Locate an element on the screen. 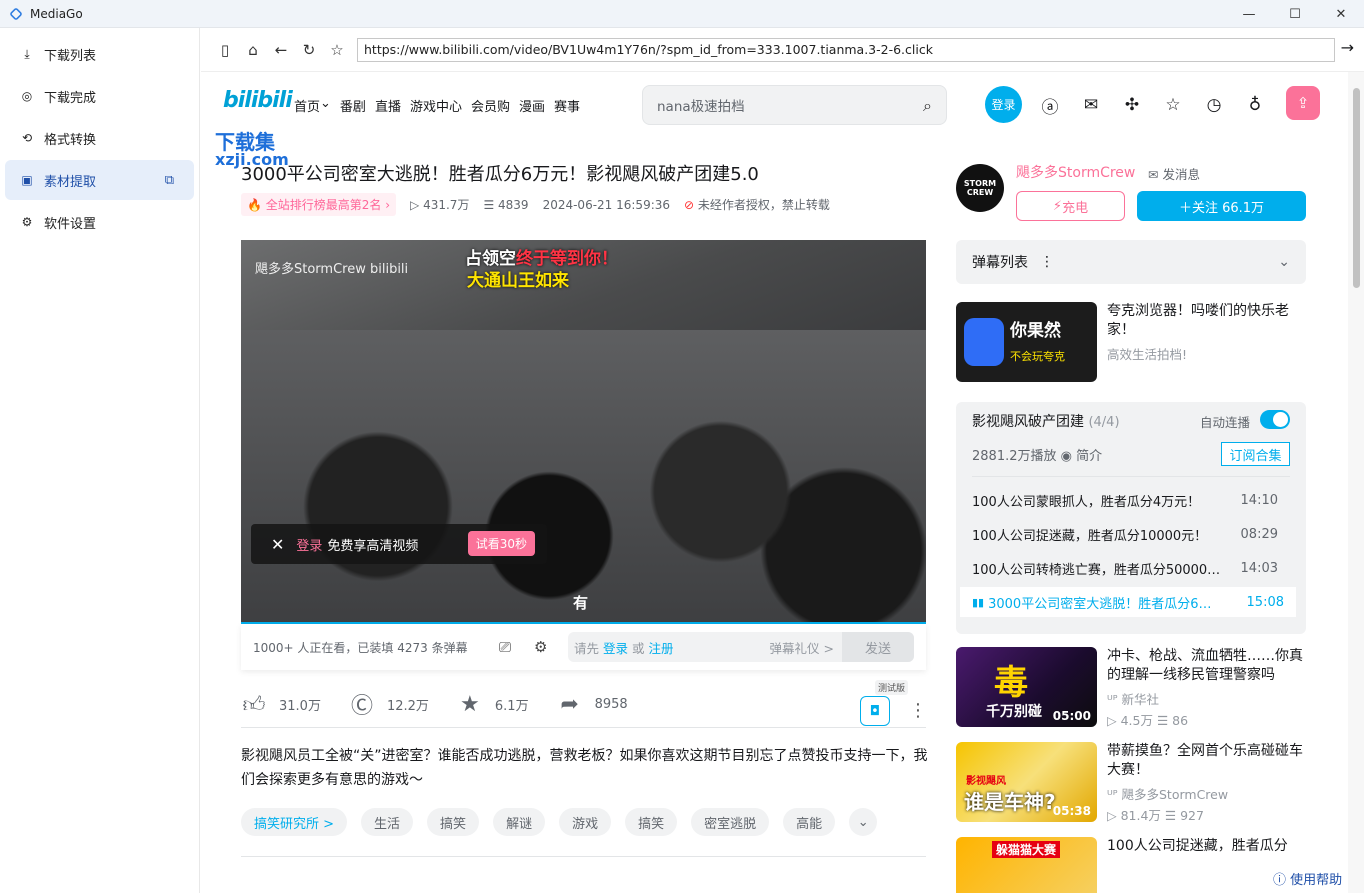  coin-button: Ⓒ 12.2万 is located at coordinates (389, 704).